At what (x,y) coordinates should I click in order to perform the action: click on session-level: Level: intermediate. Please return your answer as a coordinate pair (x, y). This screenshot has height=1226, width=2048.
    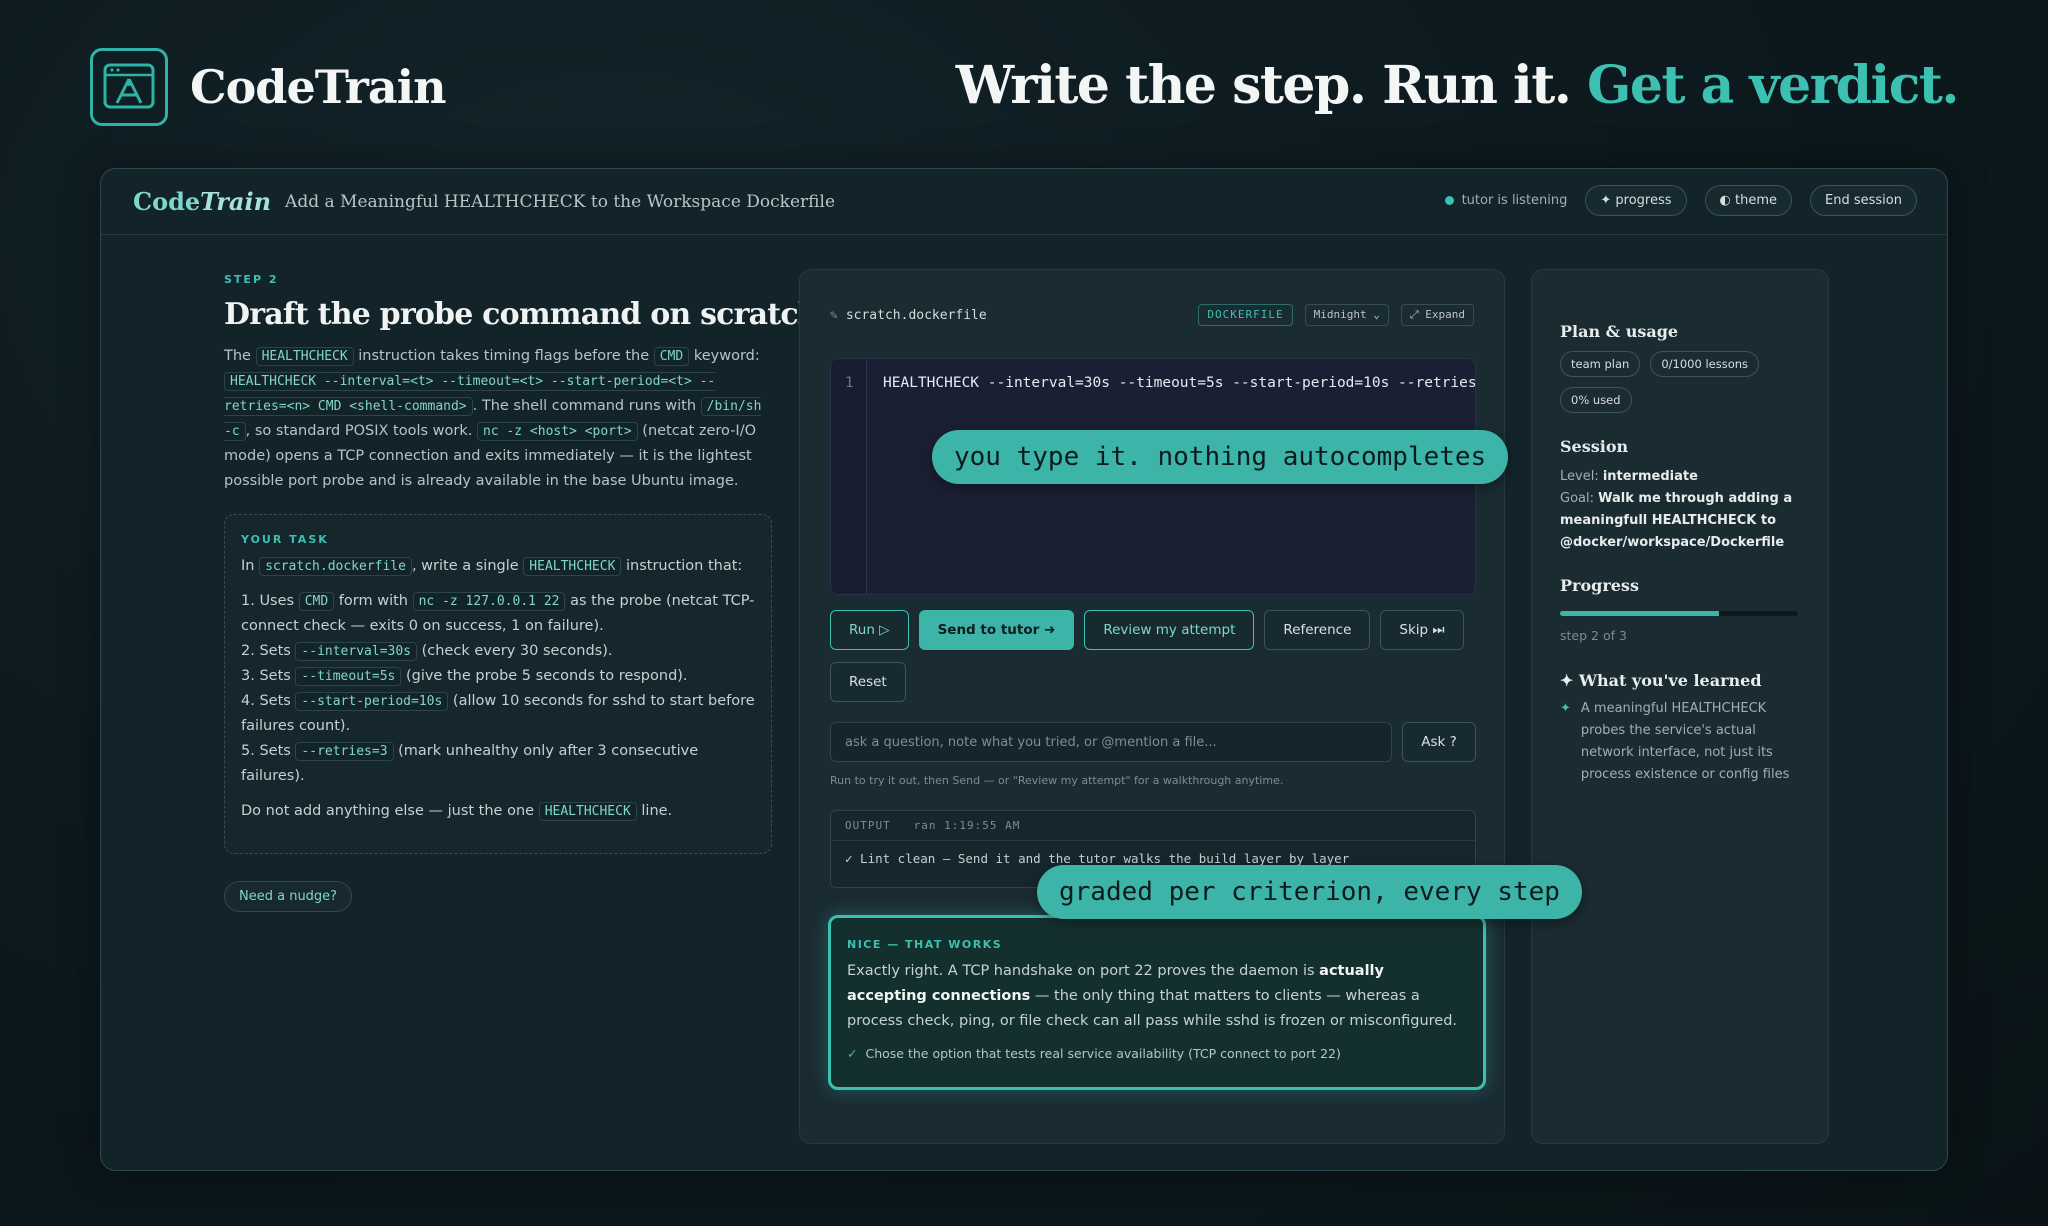
    Looking at the image, I should click on (1680, 477).